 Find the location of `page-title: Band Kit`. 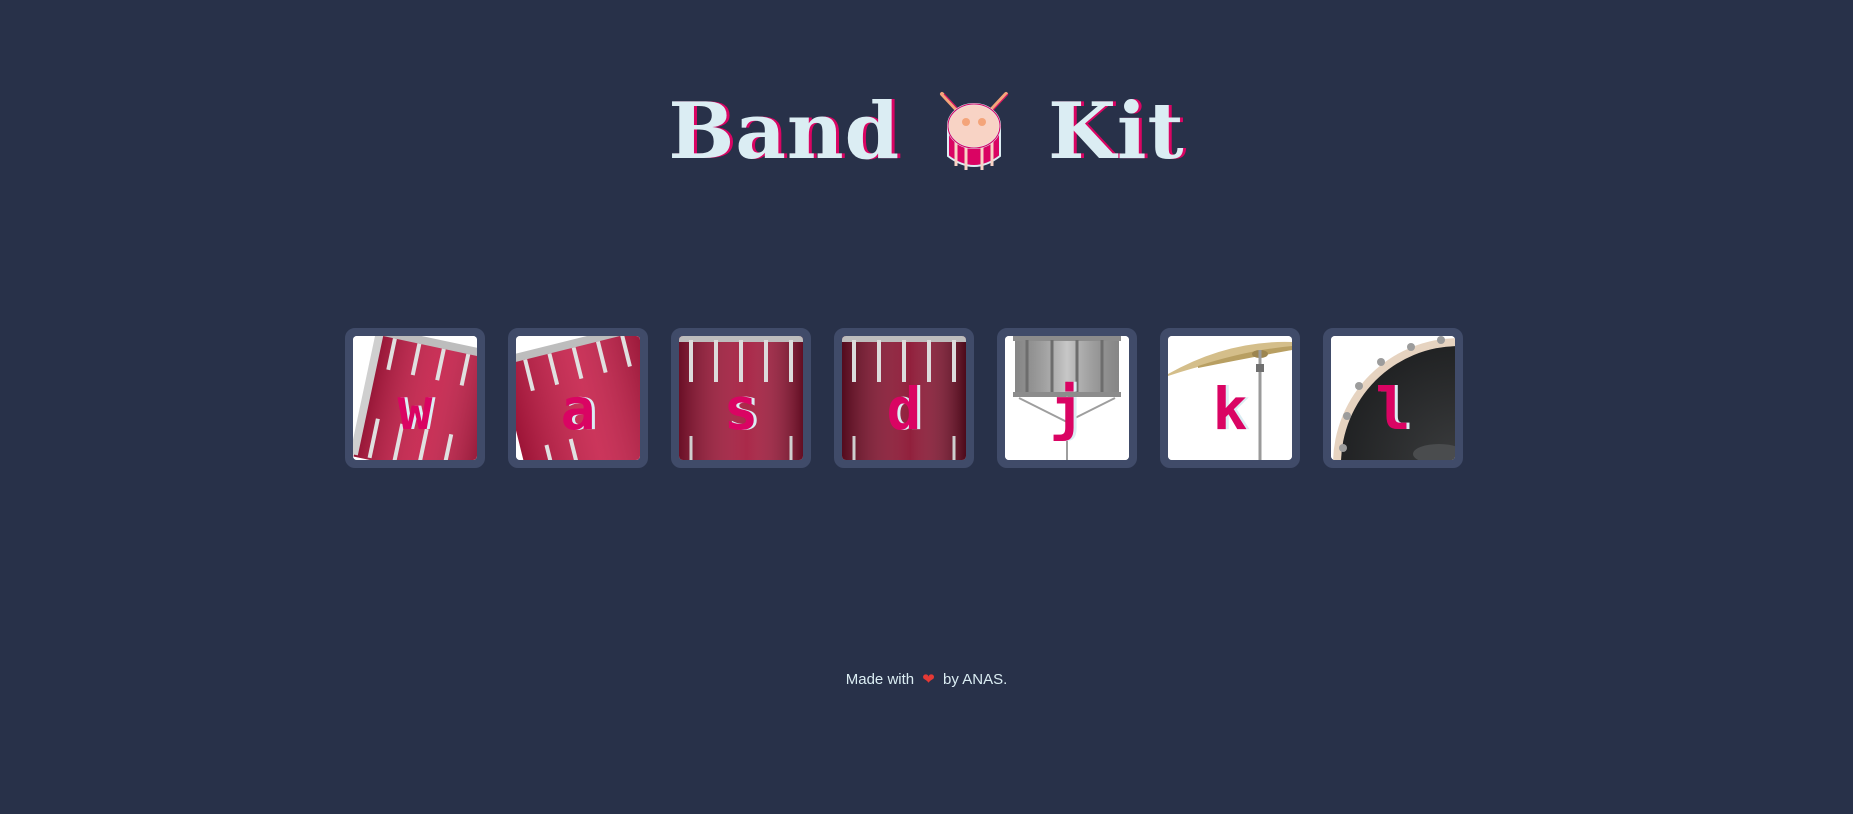

page-title: Band Kit is located at coordinates (926, 132).